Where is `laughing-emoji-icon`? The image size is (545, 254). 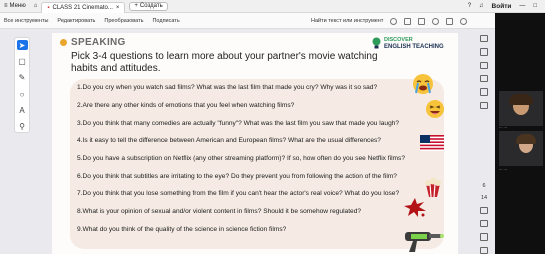
laughing-emoji-icon is located at coordinates (435, 109).